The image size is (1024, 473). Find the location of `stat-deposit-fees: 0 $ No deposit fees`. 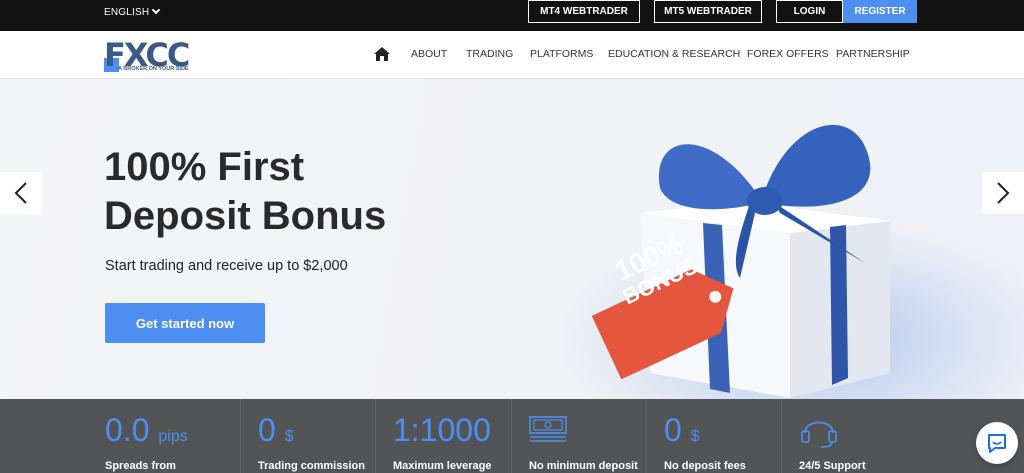

stat-deposit-fees: 0 $ No deposit fees is located at coordinates (713, 436).